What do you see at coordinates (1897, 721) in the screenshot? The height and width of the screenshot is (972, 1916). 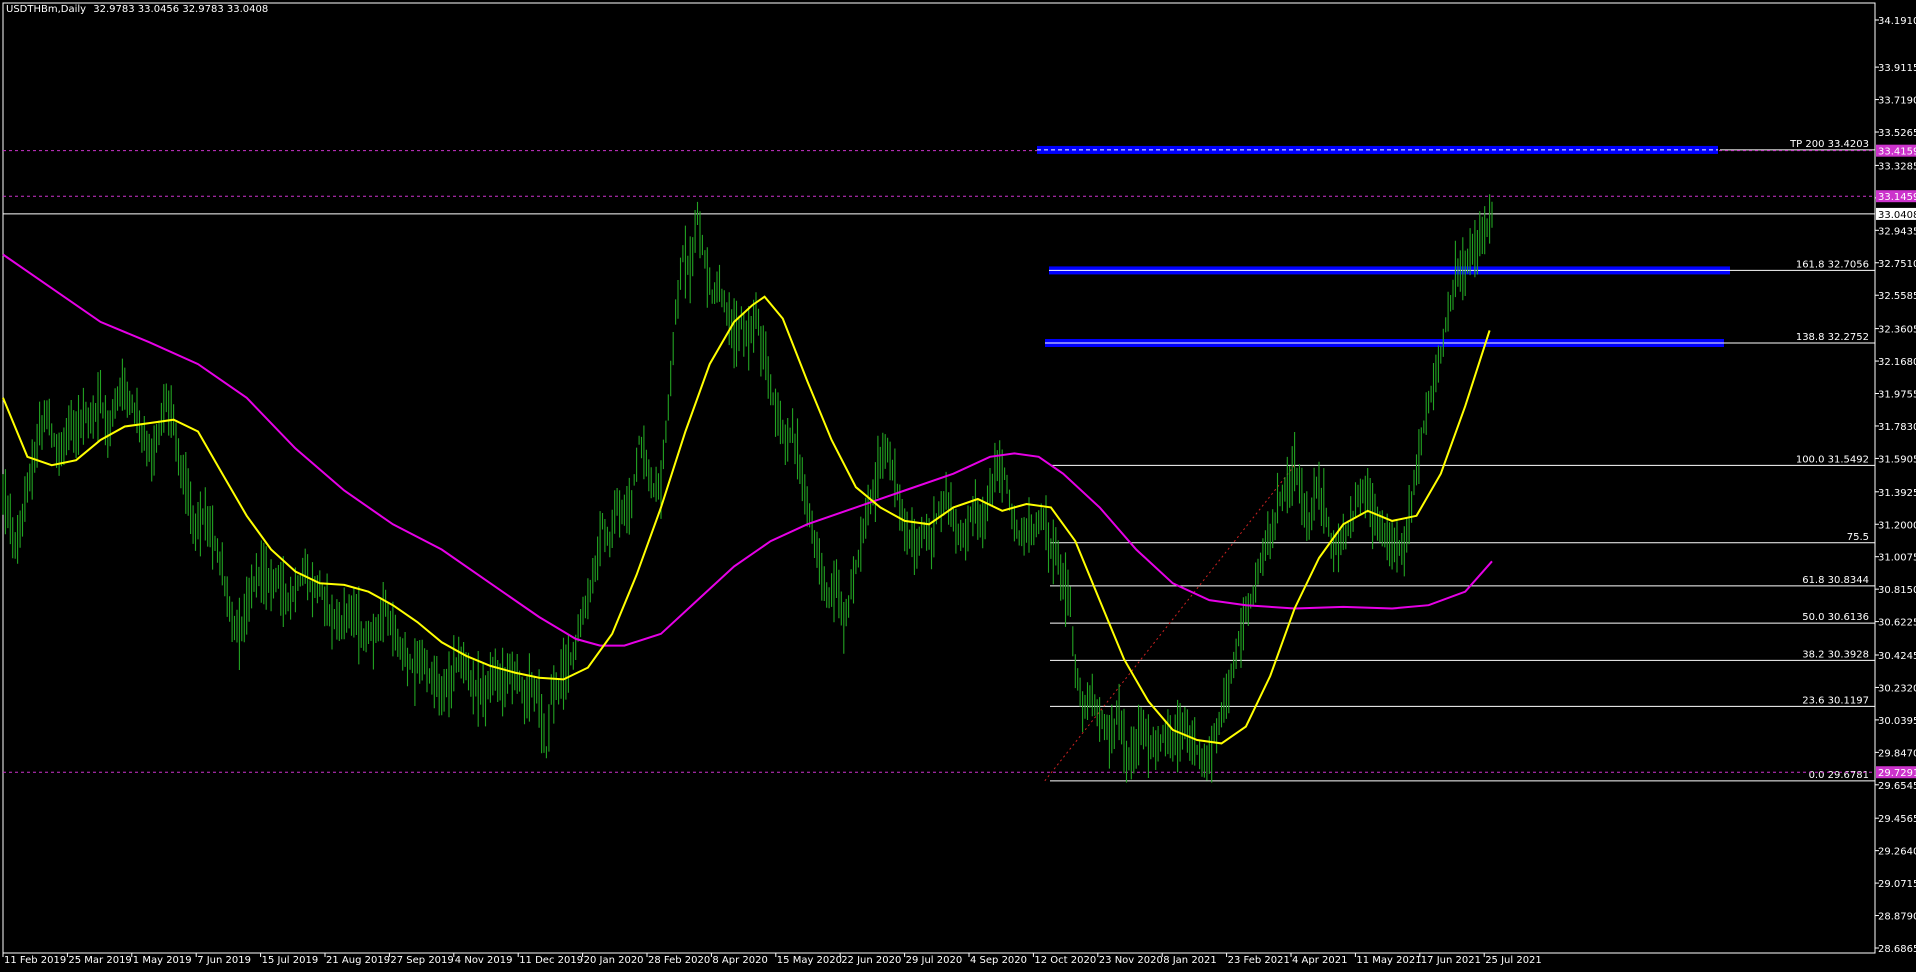 I see `y-tick-label-21: 30.0395` at bounding box center [1897, 721].